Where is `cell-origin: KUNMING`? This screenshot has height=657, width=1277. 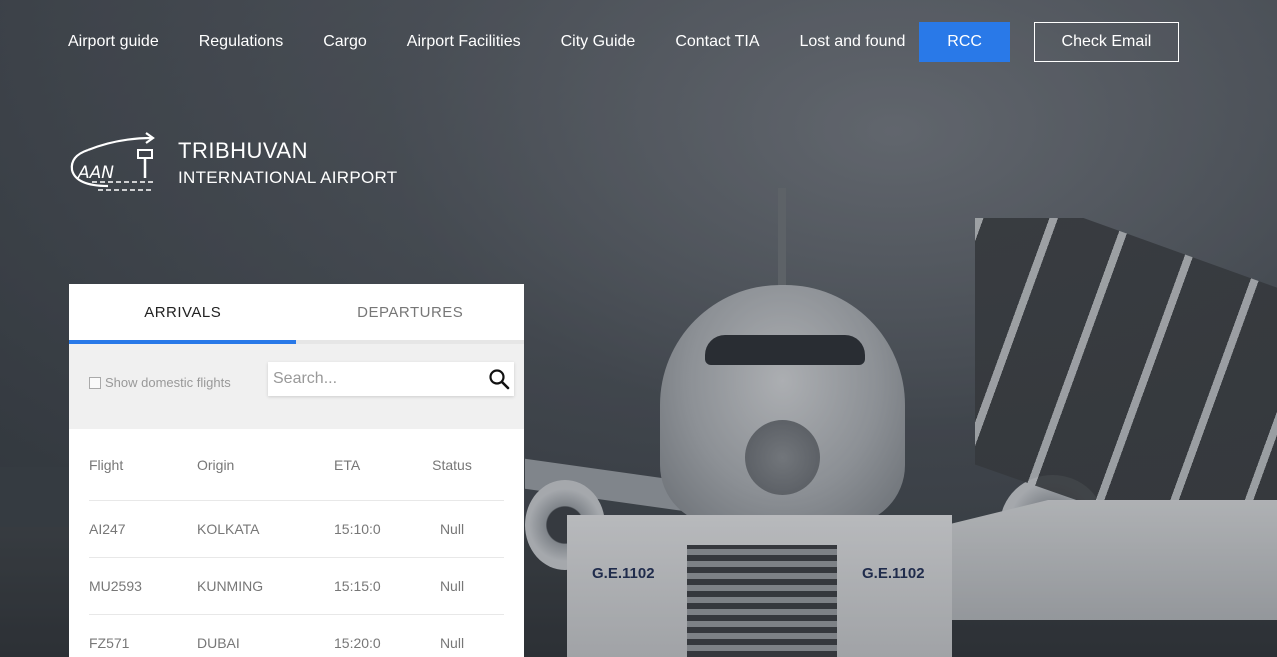
cell-origin: KUNMING is located at coordinates (230, 586).